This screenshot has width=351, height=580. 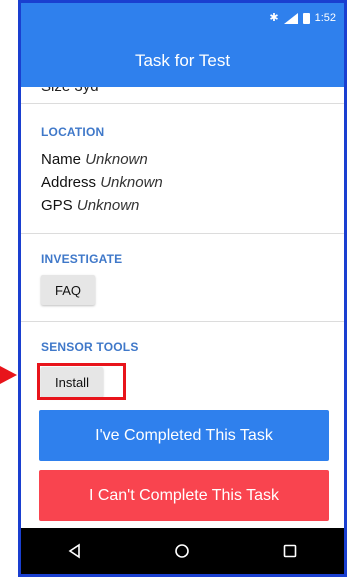 What do you see at coordinates (182, 19) in the screenshot?
I see `status-bar: ✱ 1:52` at bounding box center [182, 19].